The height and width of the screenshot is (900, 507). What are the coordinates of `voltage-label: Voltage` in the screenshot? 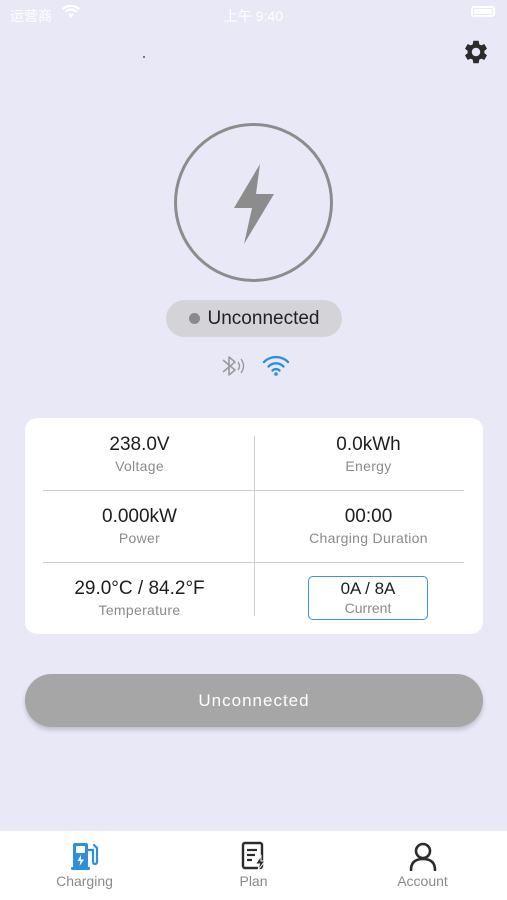 It's located at (139, 466).